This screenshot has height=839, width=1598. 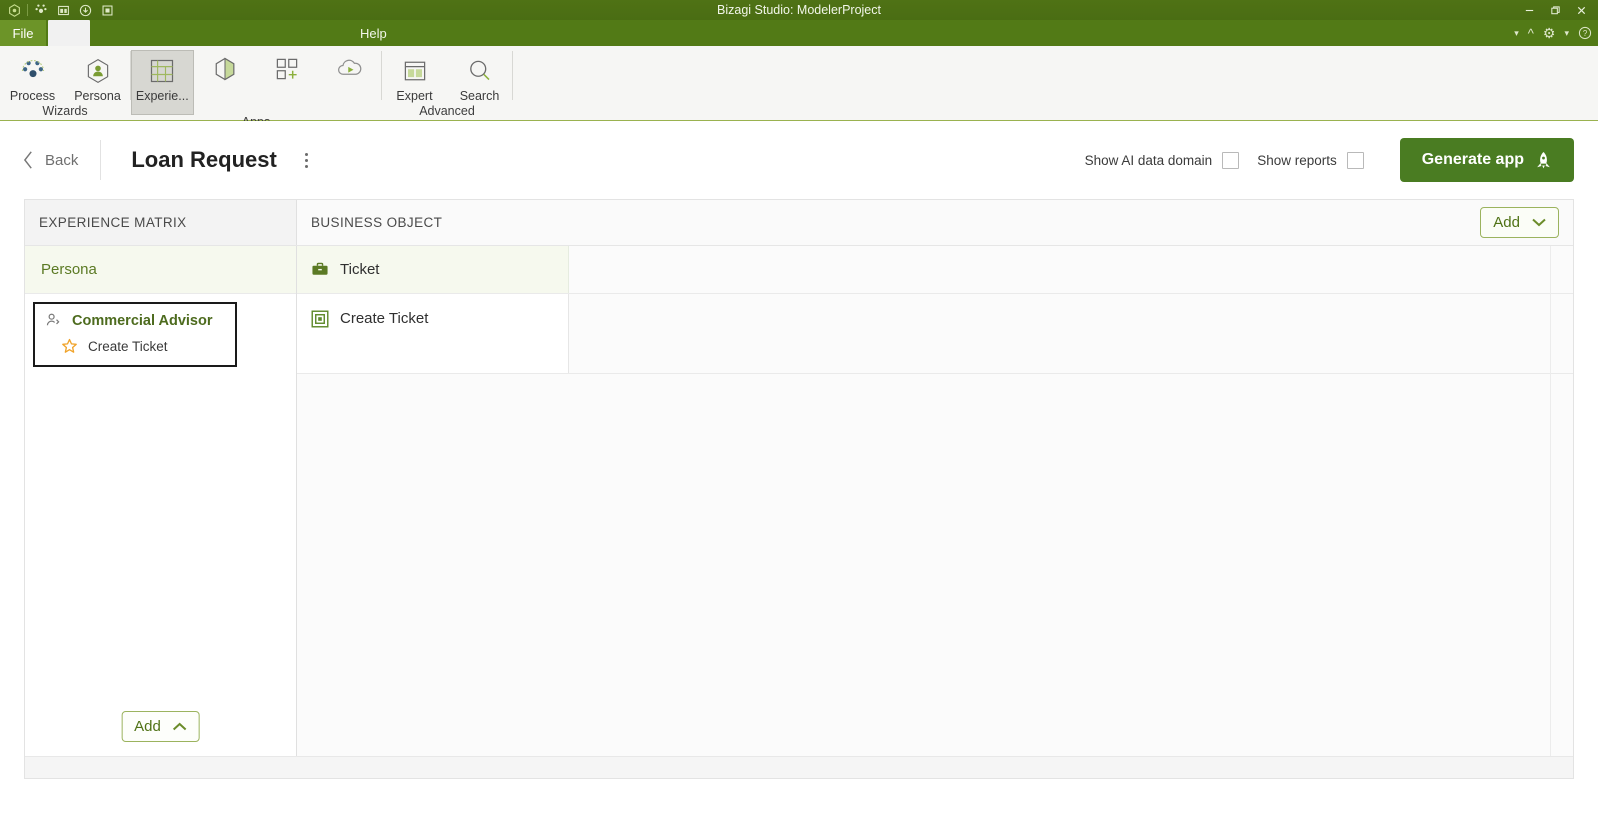 I want to click on search-icon, so click(x=480, y=71).